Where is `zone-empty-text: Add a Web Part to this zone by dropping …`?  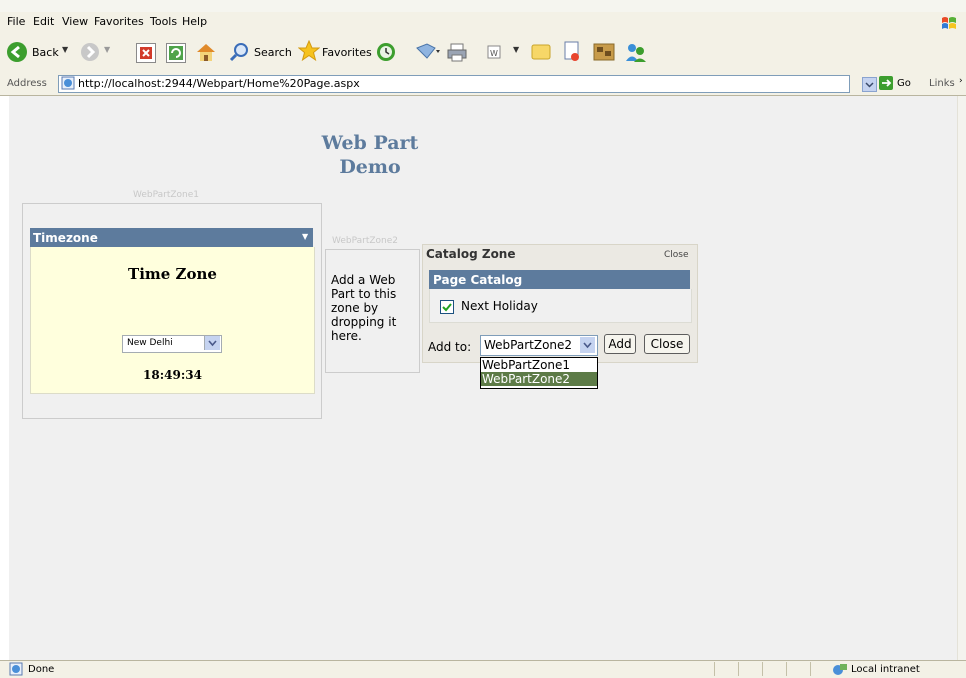 zone-empty-text: Add a Web Part to this zone by dropping … is located at coordinates (364, 308).